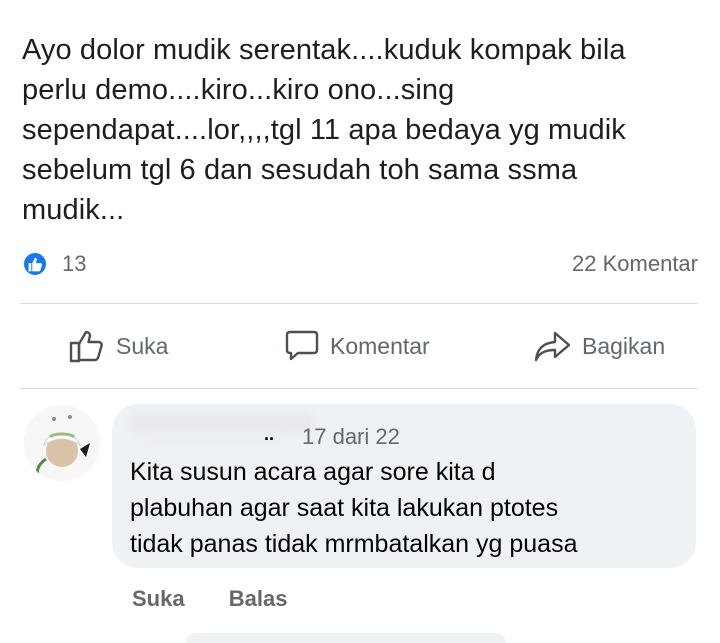 Image resolution: width=720 pixels, height=643 pixels. What do you see at coordinates (35, 264) in the screenshot?
I see `like-reaction-icon` at bounding box center [35, 264].